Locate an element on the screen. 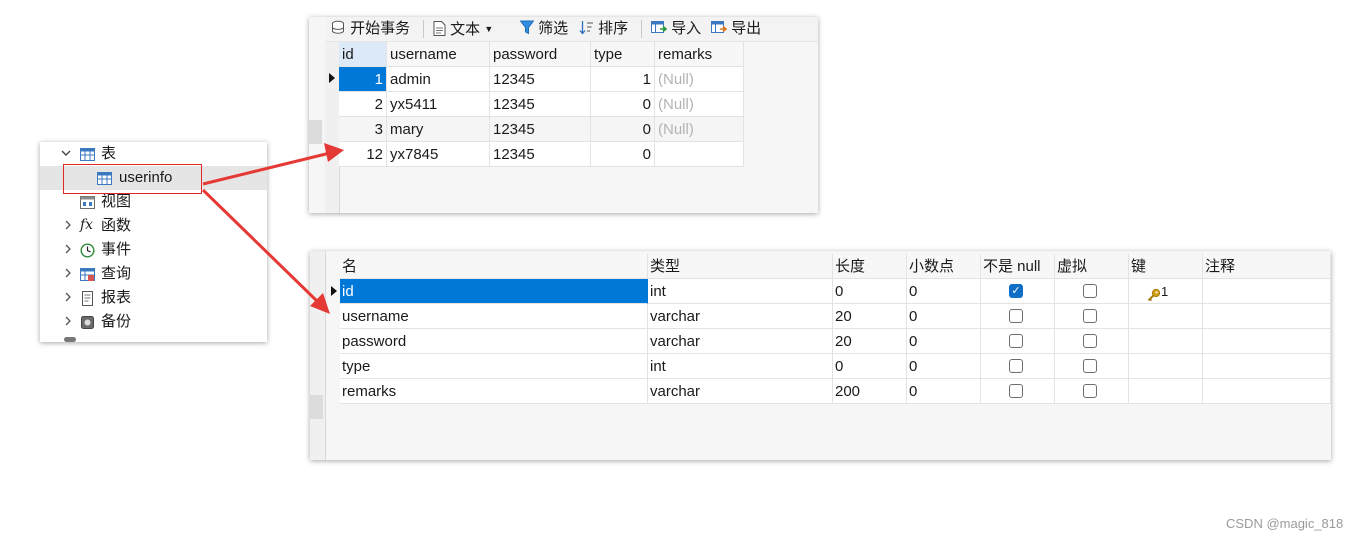 This screenshot has width=1369, height=542. tree-item-queries: 查询 is located at coordinates (153, 274).